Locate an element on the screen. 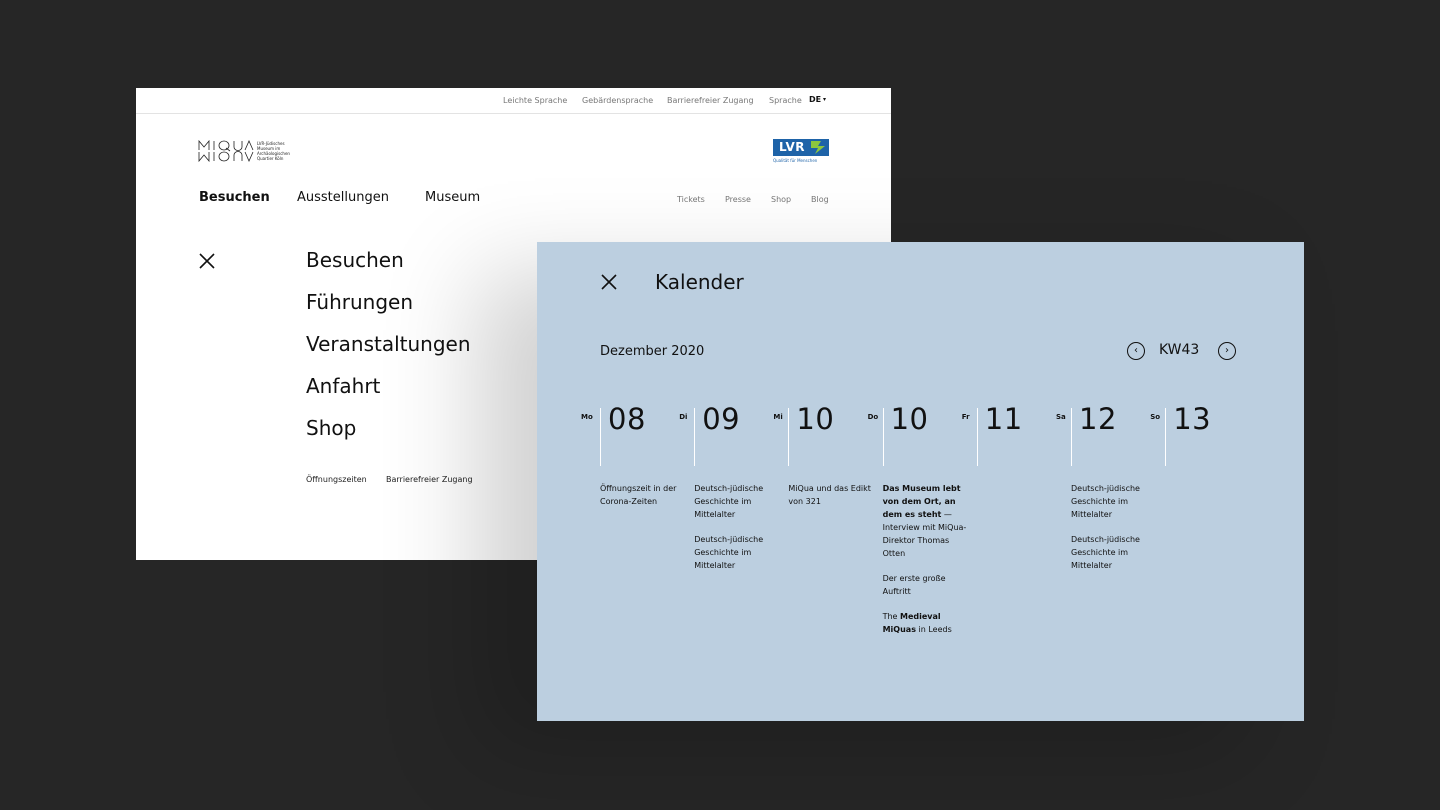  menu-item-fuehrungen: Führungen is located at coordinates (359, 302).